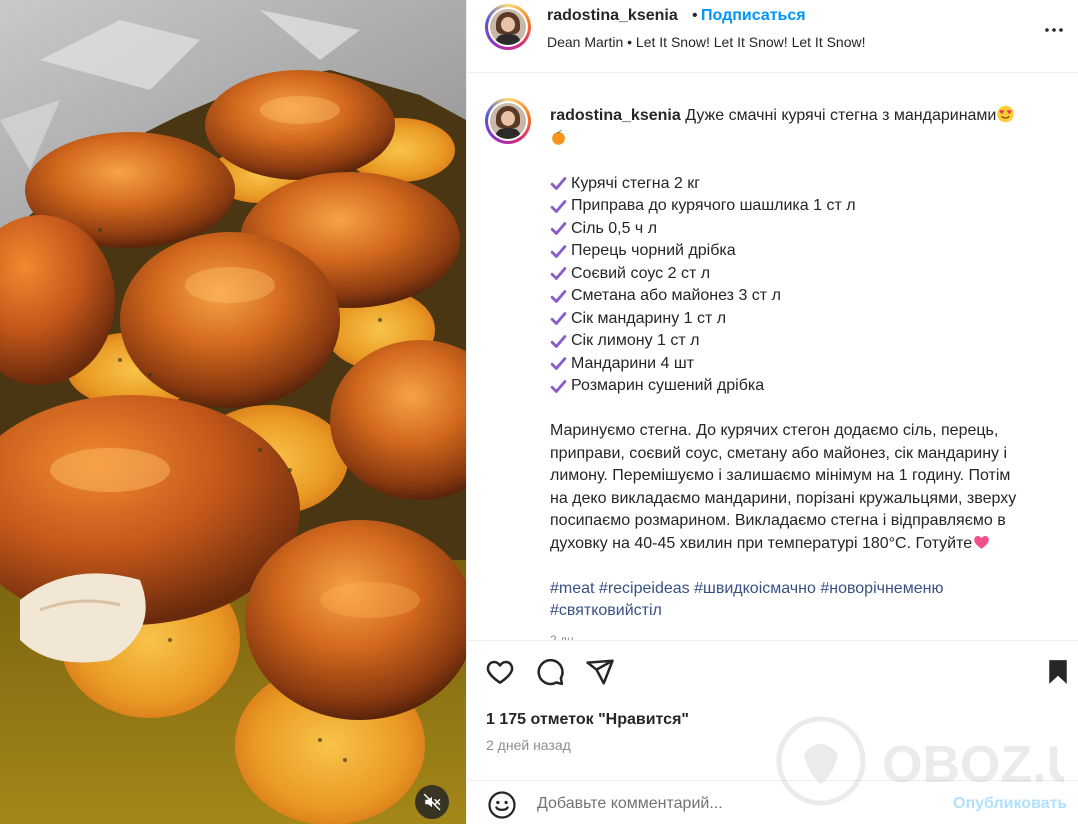  What do you see at coordinates (528, 745) in the screenshot?
I see `post-time: 2 дней назад` at bounding box center [528, 745].